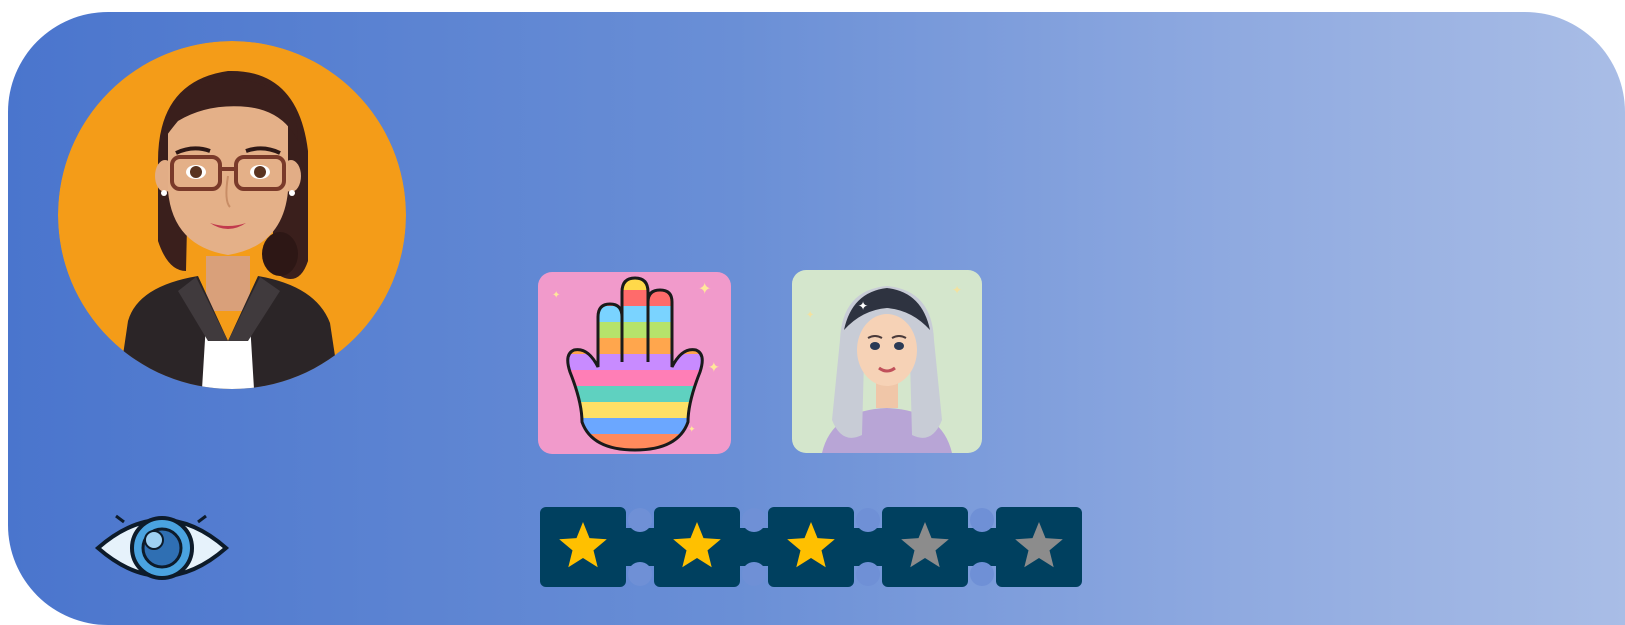 The image size is (1625, 625). Describe the element at coordinates (162, 548) in the screenshot. I see `eye-icon` at that location.